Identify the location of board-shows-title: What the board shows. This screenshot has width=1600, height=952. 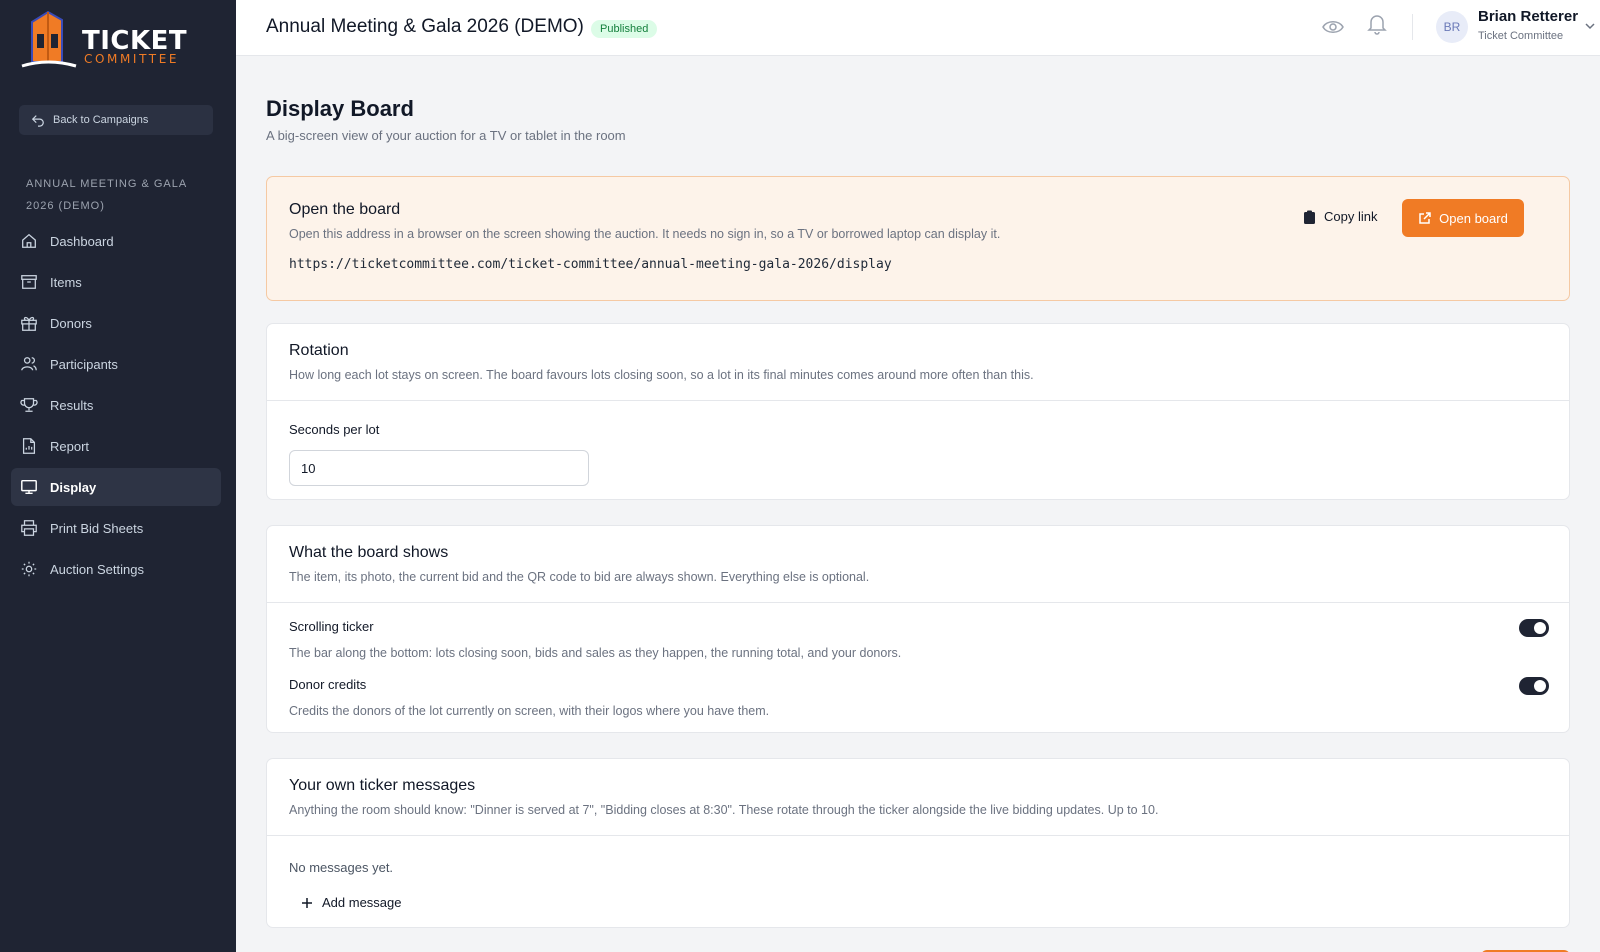
(369, 552).